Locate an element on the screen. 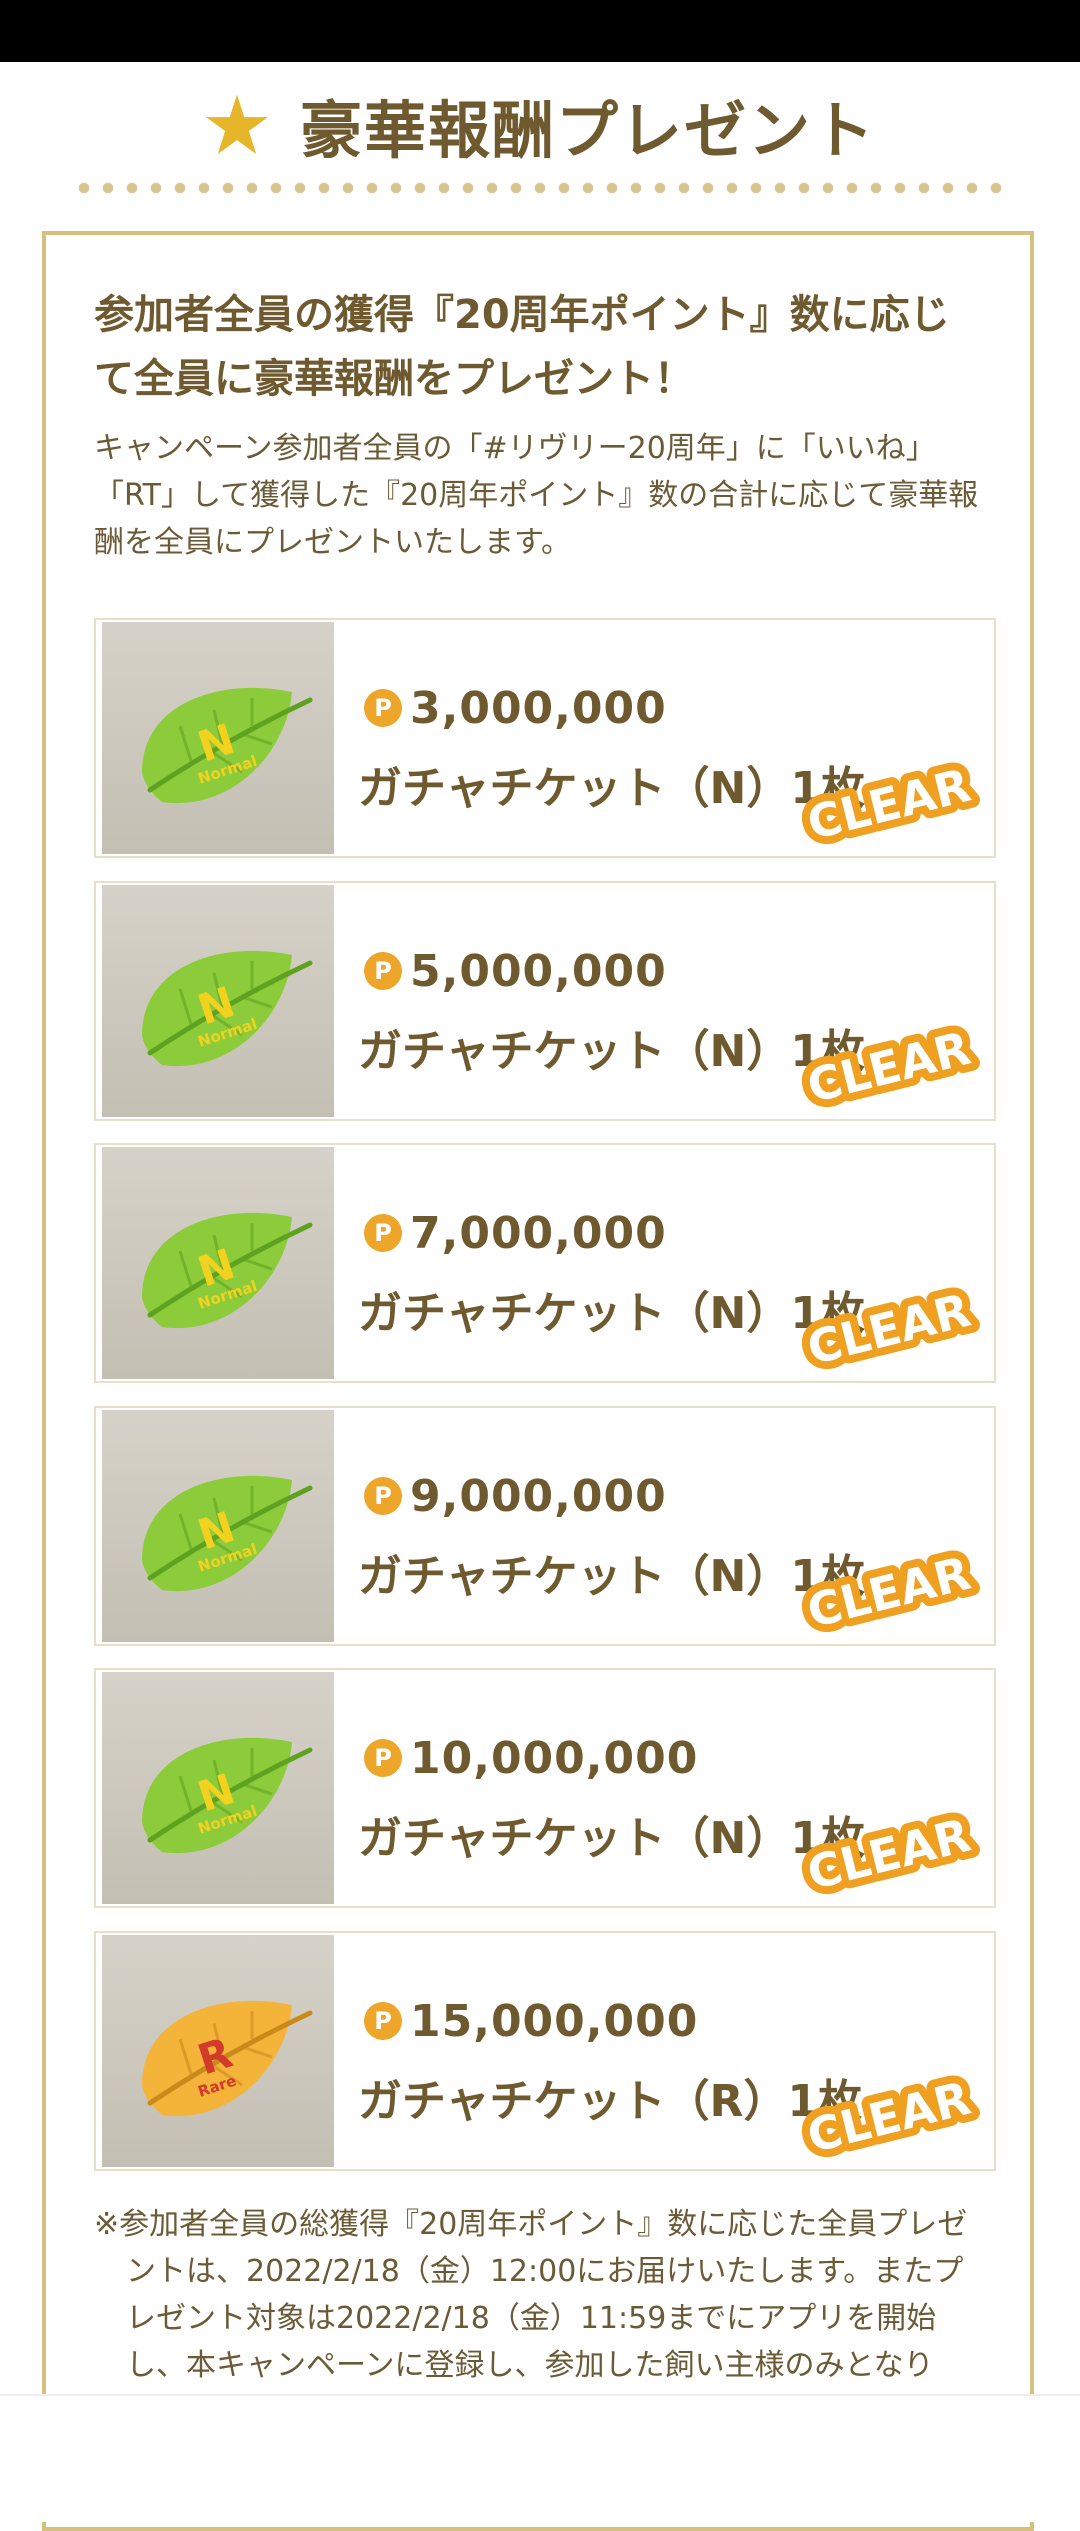 Image resolution: width=1080 pixels, height=2531 pixels. points-threshold: P 3,000,000 is located at coordinates (515, 708).